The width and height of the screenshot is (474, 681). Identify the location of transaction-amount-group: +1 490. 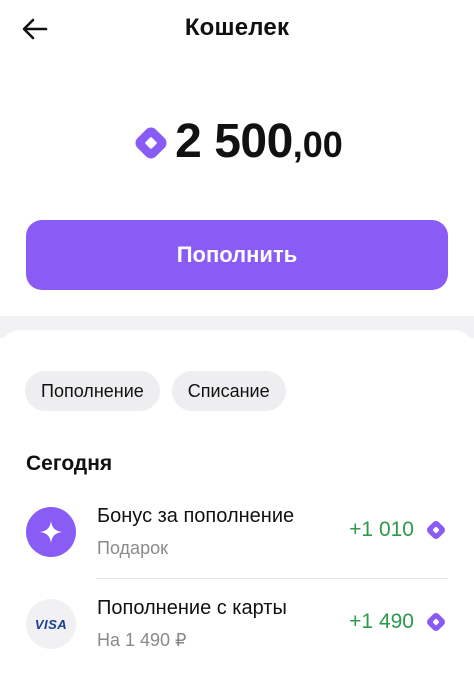
(398, 622).